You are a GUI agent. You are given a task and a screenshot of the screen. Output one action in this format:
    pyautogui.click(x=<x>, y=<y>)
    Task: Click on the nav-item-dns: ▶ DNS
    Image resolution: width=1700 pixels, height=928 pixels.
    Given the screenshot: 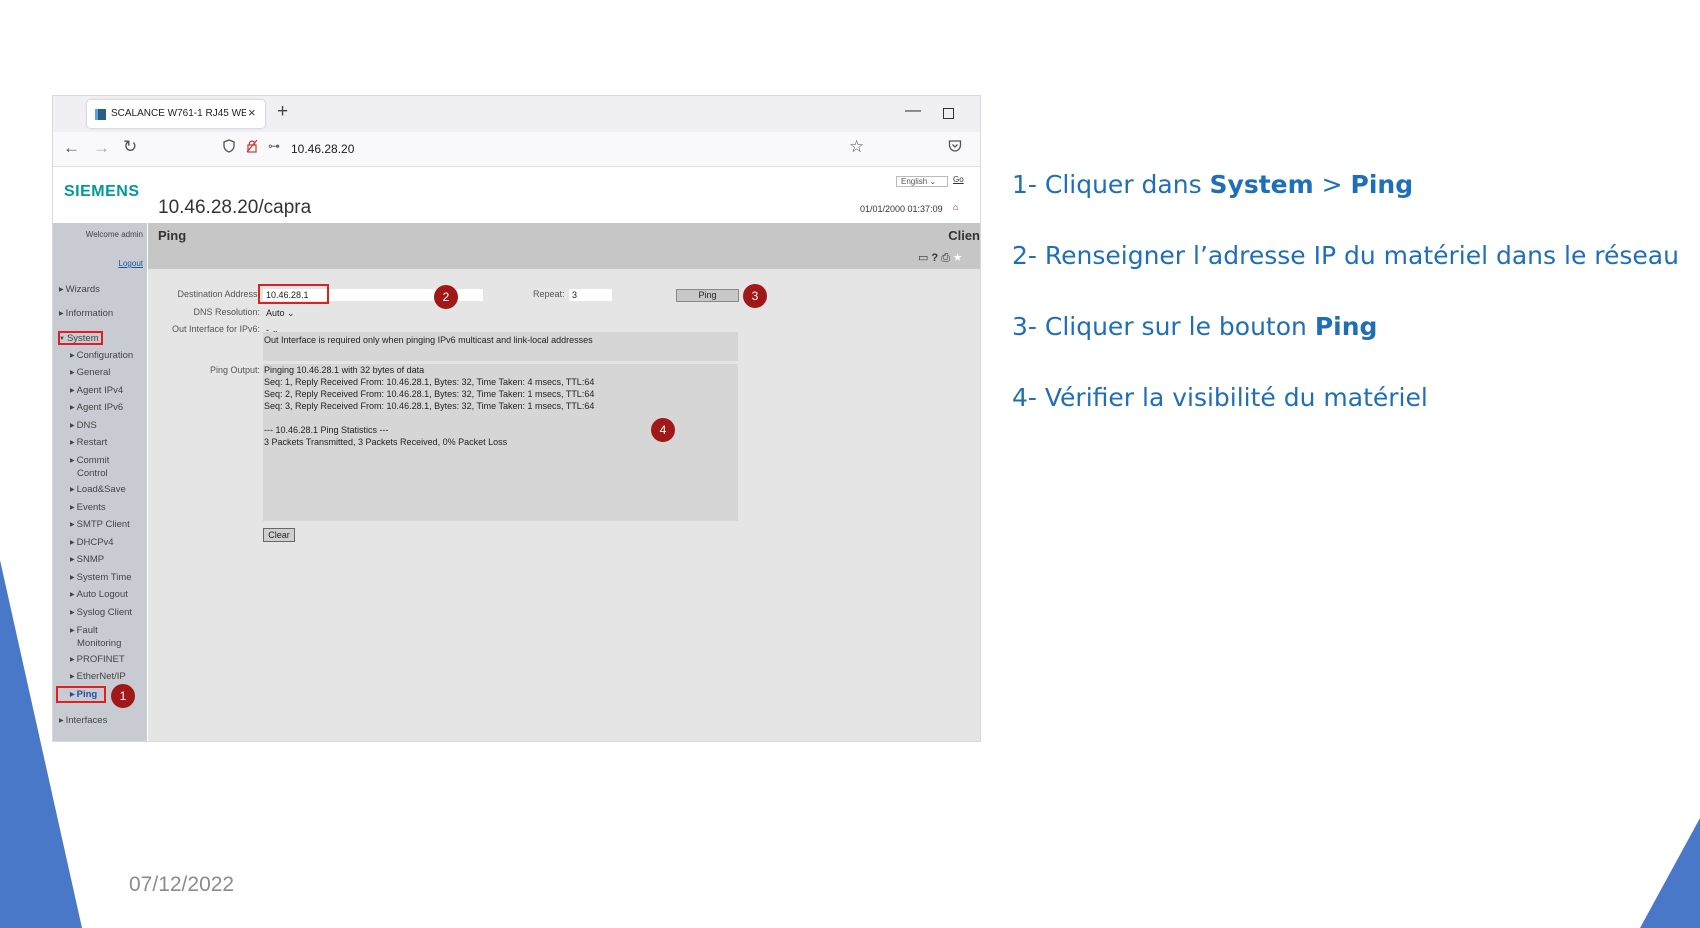 What is the action you would take?
    pyautogui.click(x=83, y=426)
    